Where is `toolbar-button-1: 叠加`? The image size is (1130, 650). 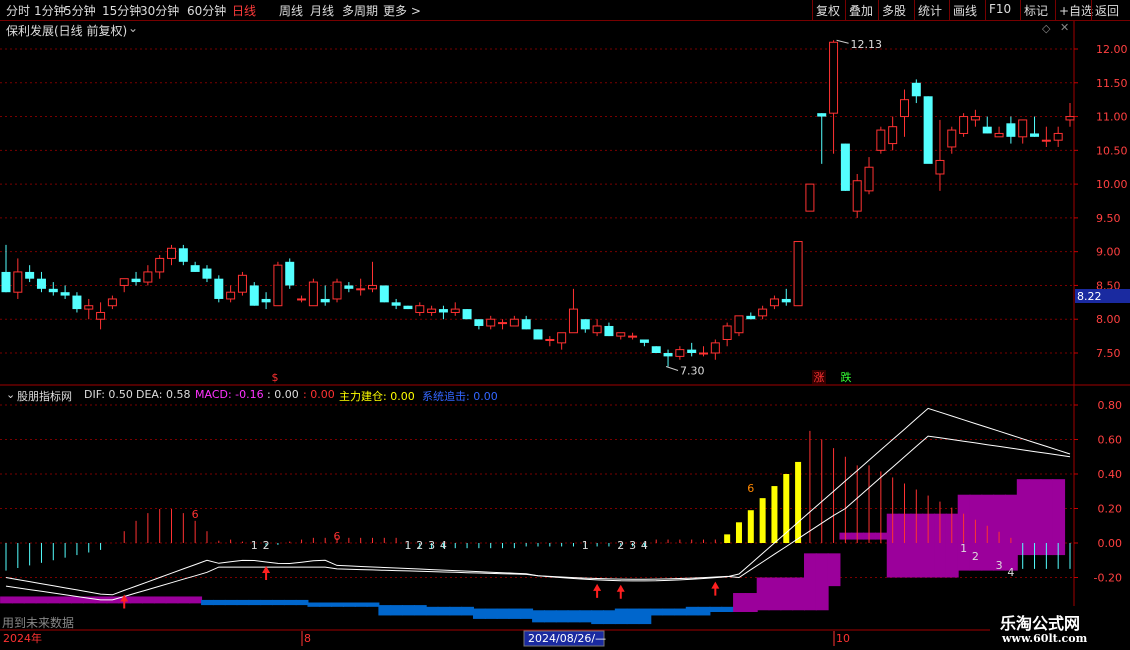 toolbar-button-1: 叠加 is located at coordinates (861, 10).